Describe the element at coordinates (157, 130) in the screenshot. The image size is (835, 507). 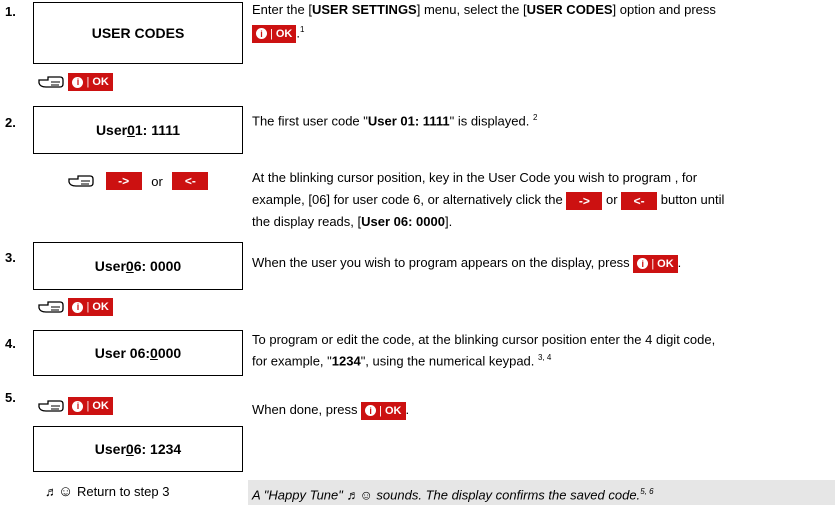
I see `lcd-text: 1: 1111` at that location.